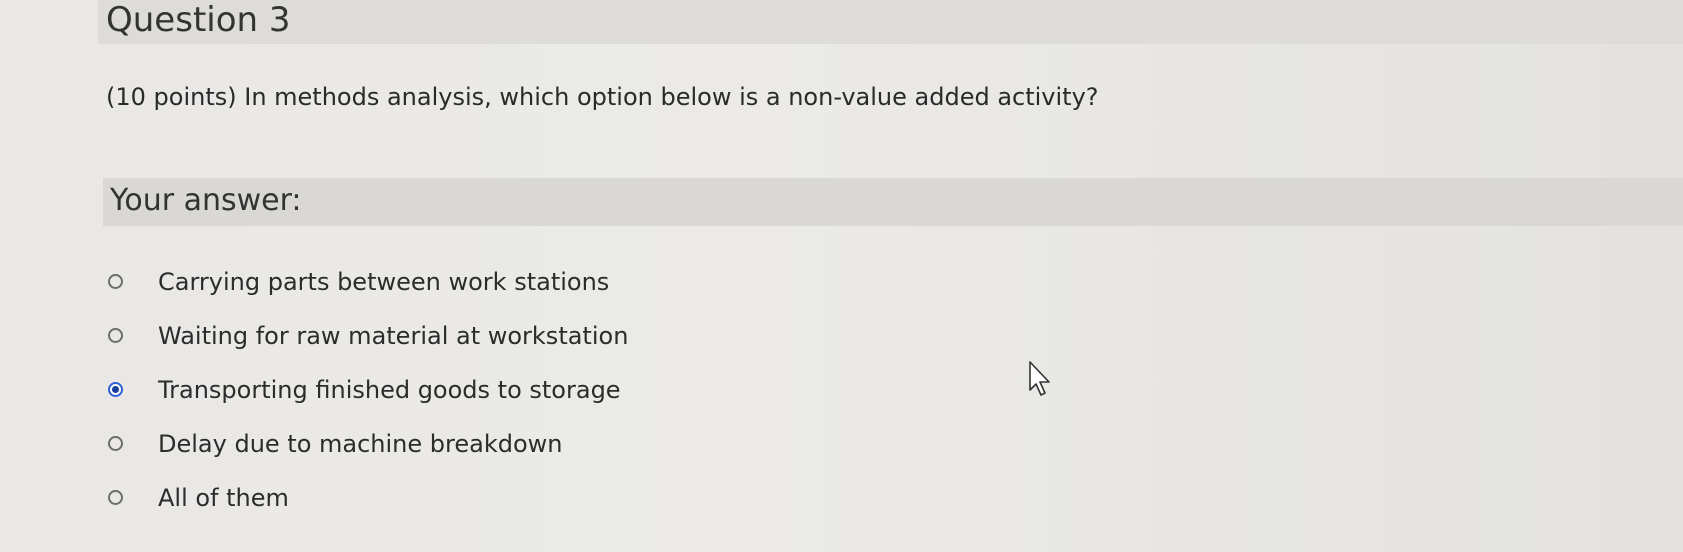 This screenshot has height=552, width=1683. Describe the element at coordinates (384, 282) in the screenshot. I see `answer-option-label: Carrying parts between work stations` at that location.